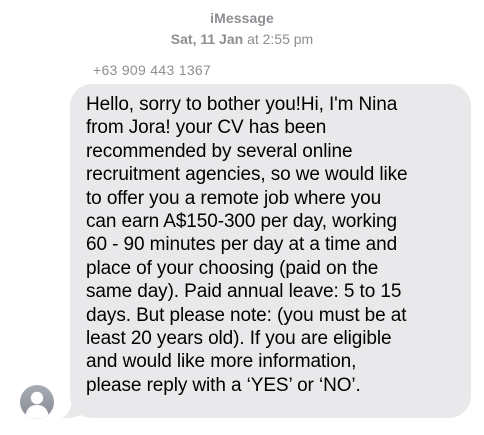 This screenshot has height=435, width=484. Describe the element at coordinates (37, 405) in the screenshot. I see `person-silhouette-icon` at that location.